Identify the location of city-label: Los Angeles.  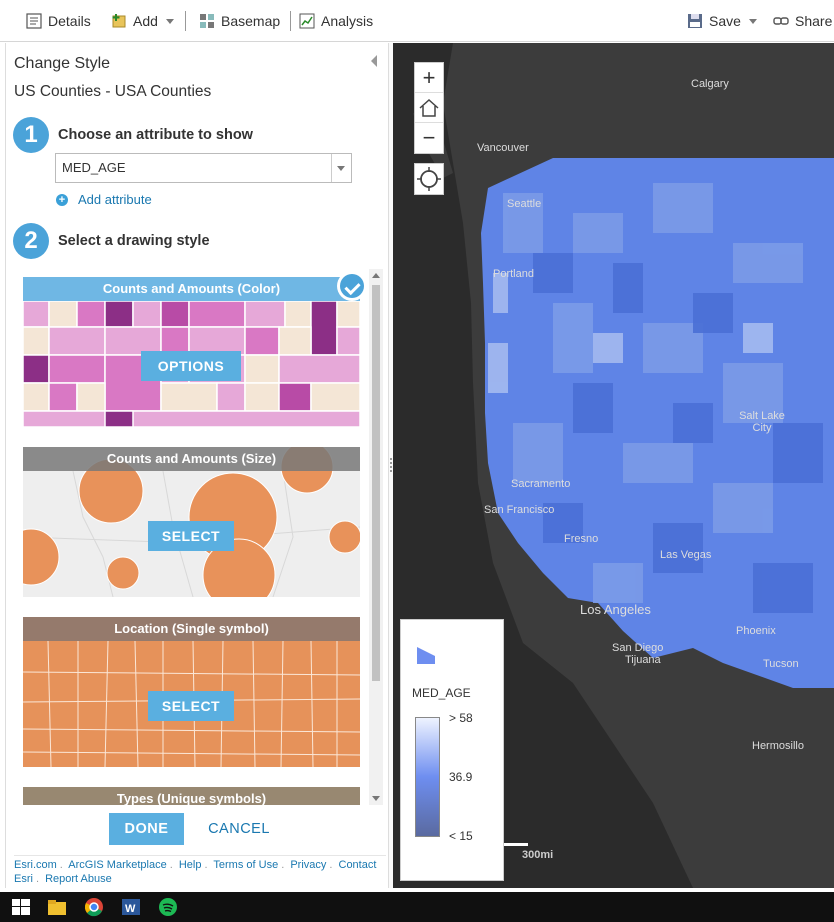
(615, 609).